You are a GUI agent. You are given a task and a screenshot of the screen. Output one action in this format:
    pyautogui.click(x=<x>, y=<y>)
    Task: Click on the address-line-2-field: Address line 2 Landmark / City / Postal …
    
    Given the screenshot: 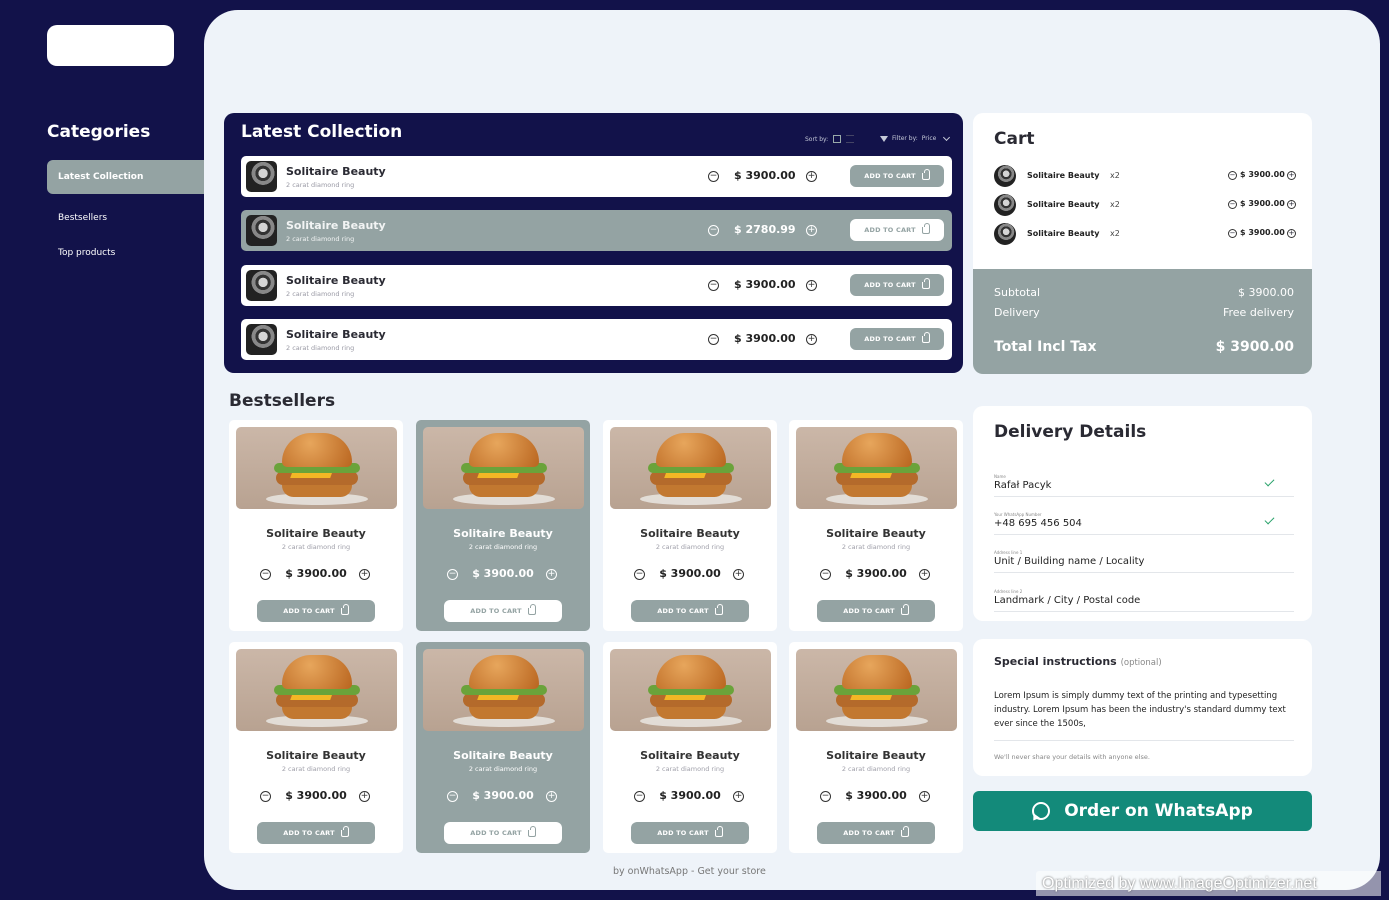 What is the action you would take?
    pyautogui.click(x=1144, y=600)
    